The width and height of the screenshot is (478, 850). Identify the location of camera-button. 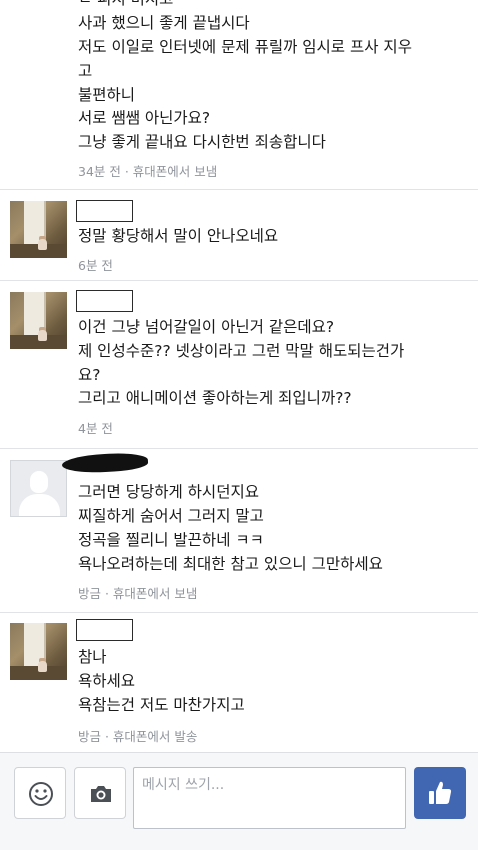
(100, 793).